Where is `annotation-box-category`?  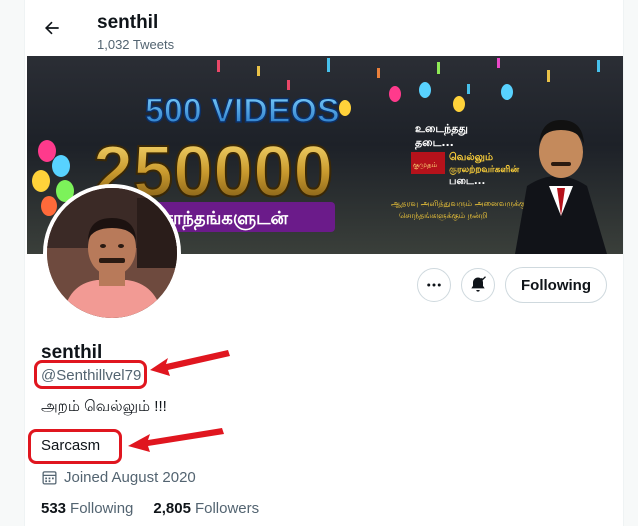
annotation-box-category is located at coordinates (75, 446).